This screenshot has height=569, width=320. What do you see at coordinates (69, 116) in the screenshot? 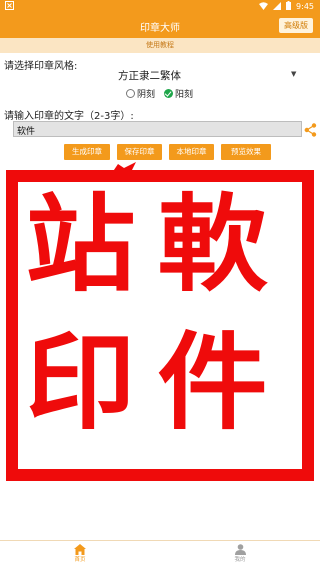
I see `seal-text-label: 请输入印章的文字（2-3字）:` at bounding box center [69, 116].